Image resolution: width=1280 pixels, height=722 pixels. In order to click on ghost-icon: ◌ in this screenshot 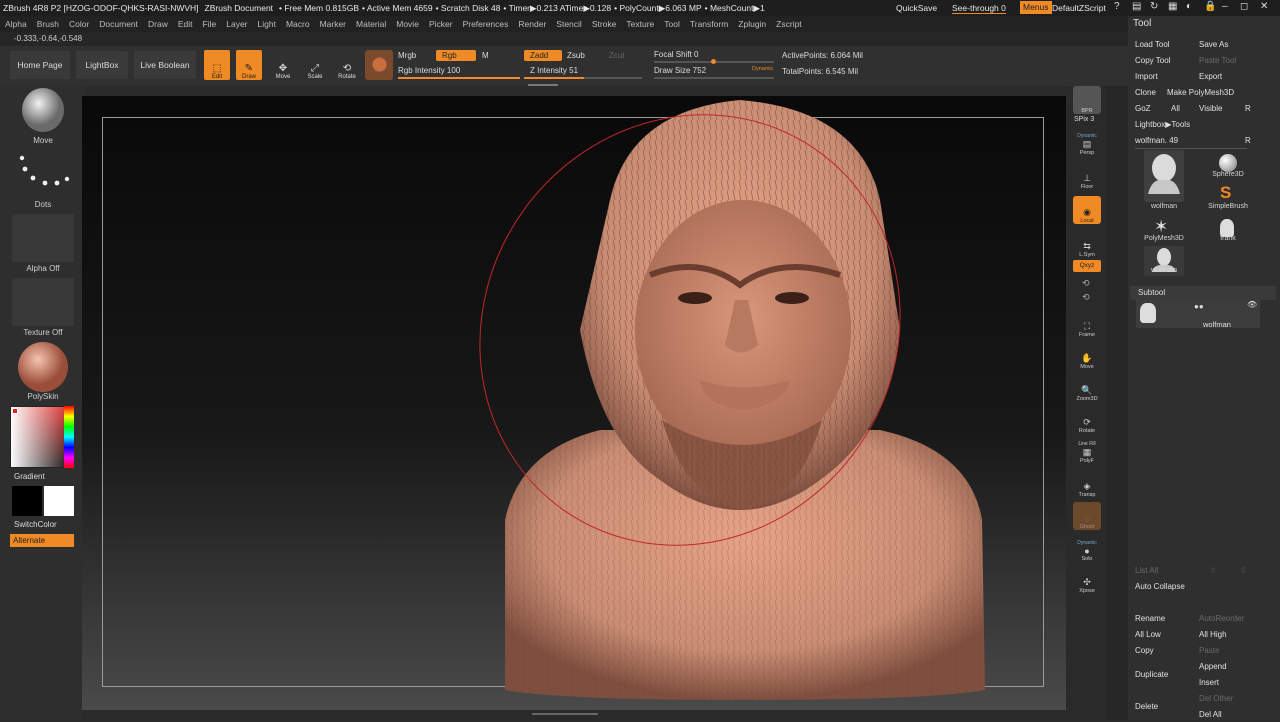, I will do `click(1087, 519)`.